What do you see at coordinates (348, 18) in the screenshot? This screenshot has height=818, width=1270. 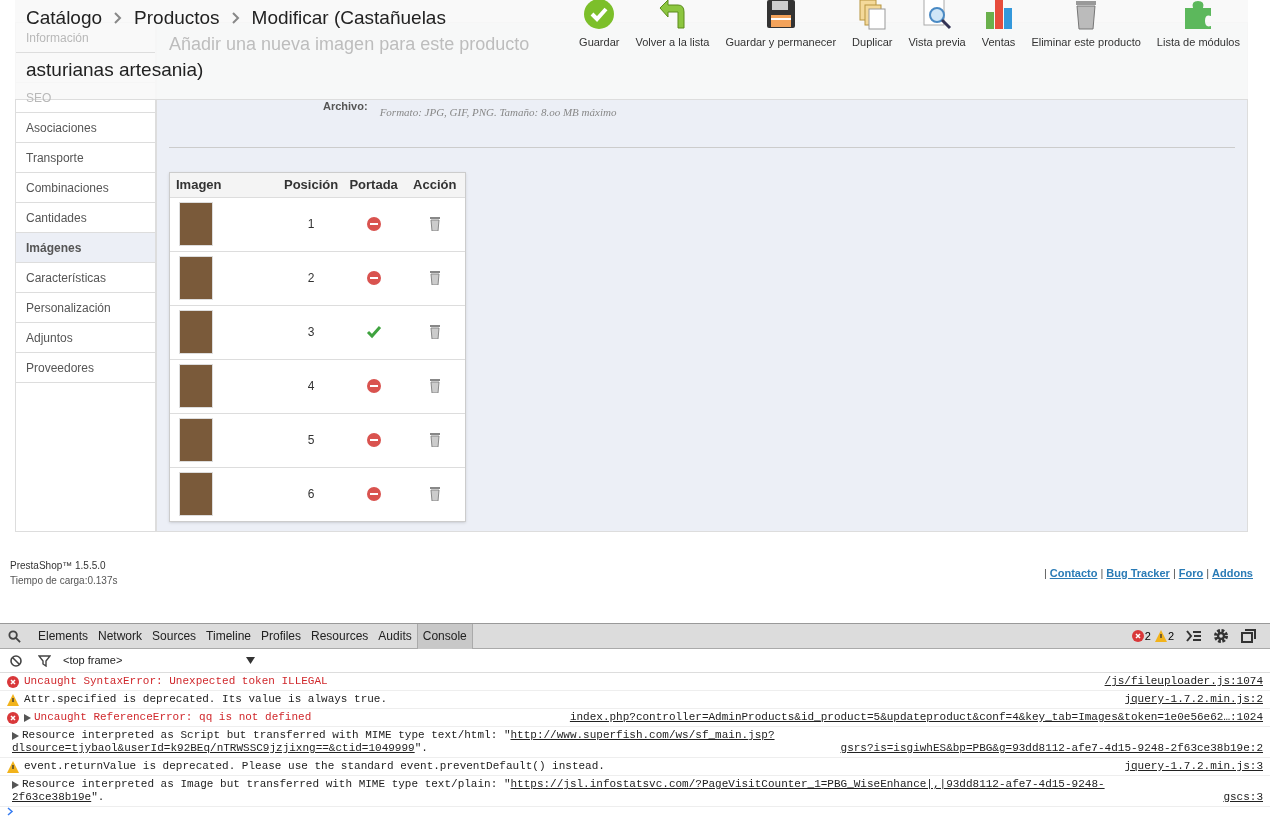 I see `breadcrumb-item: Modificar (Castañuelas` at bounding box center [348, 18].